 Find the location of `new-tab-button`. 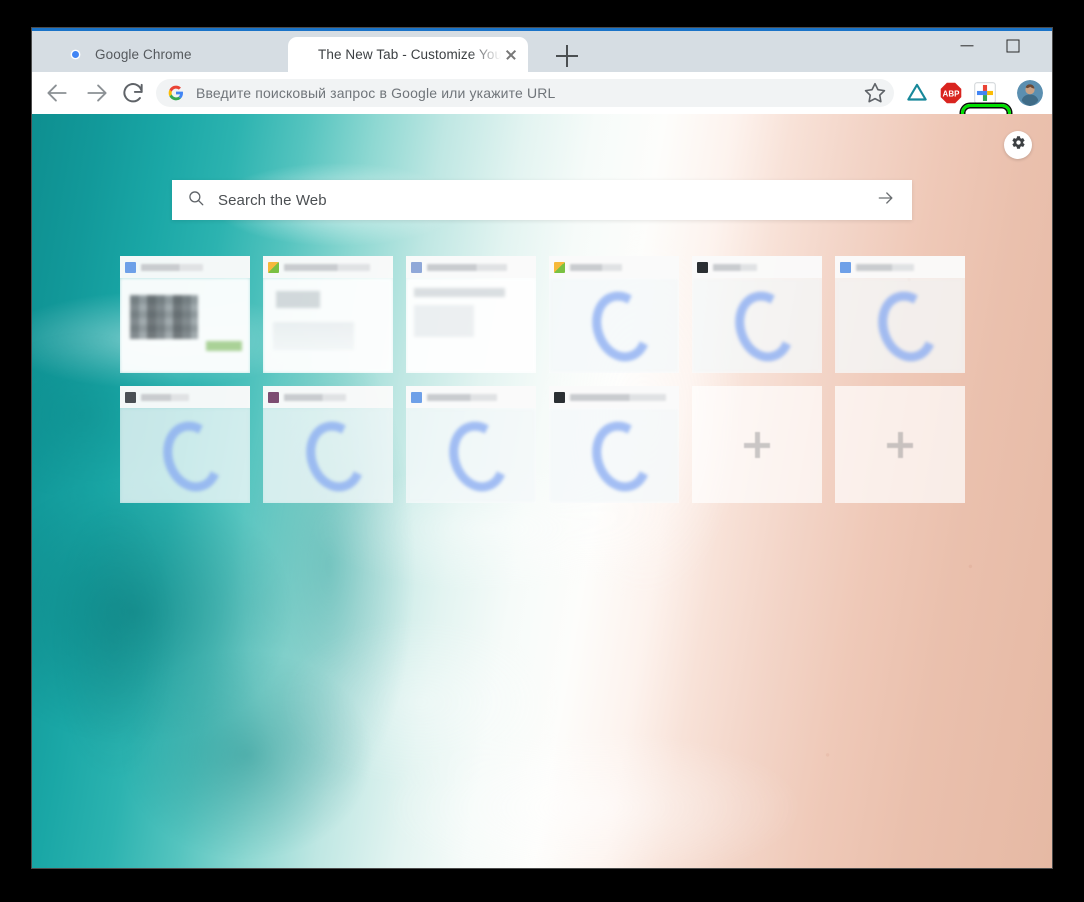

new-tab-button is located at coordinates (567, 56).